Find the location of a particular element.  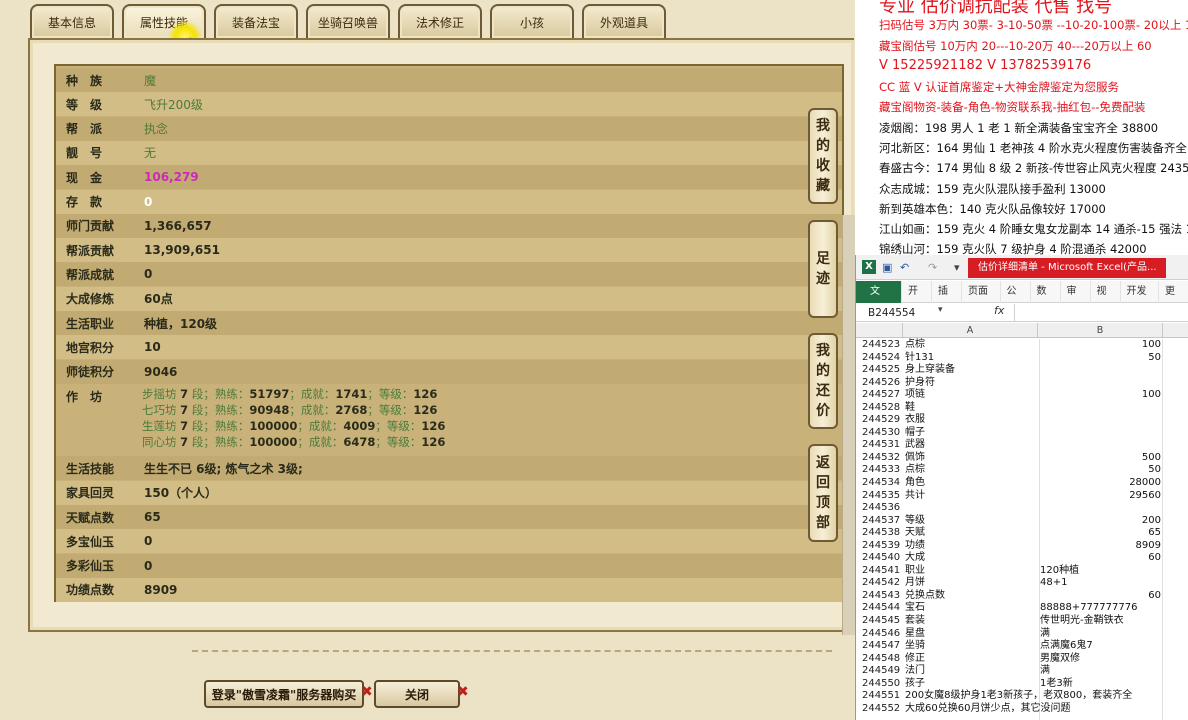

ribbon-tab: 文件 is located at coordinates (879, 300).